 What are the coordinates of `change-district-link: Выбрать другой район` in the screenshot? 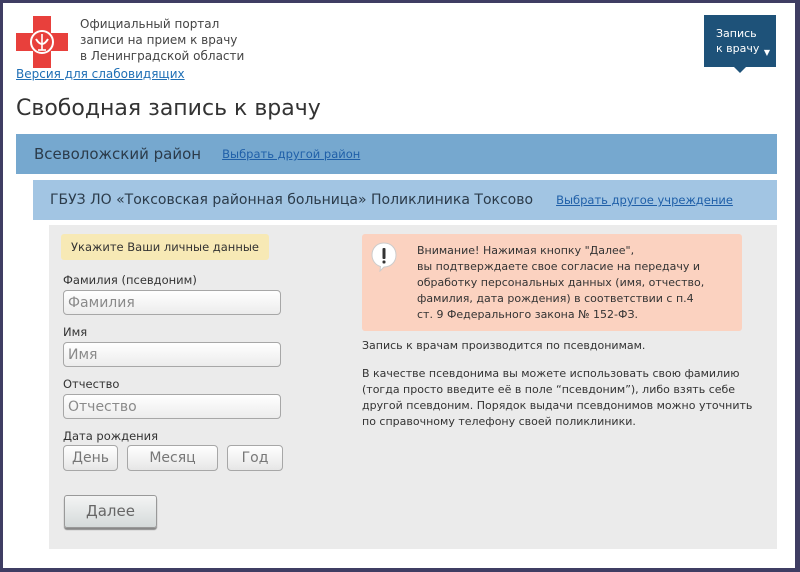 It's located at (291, 154).